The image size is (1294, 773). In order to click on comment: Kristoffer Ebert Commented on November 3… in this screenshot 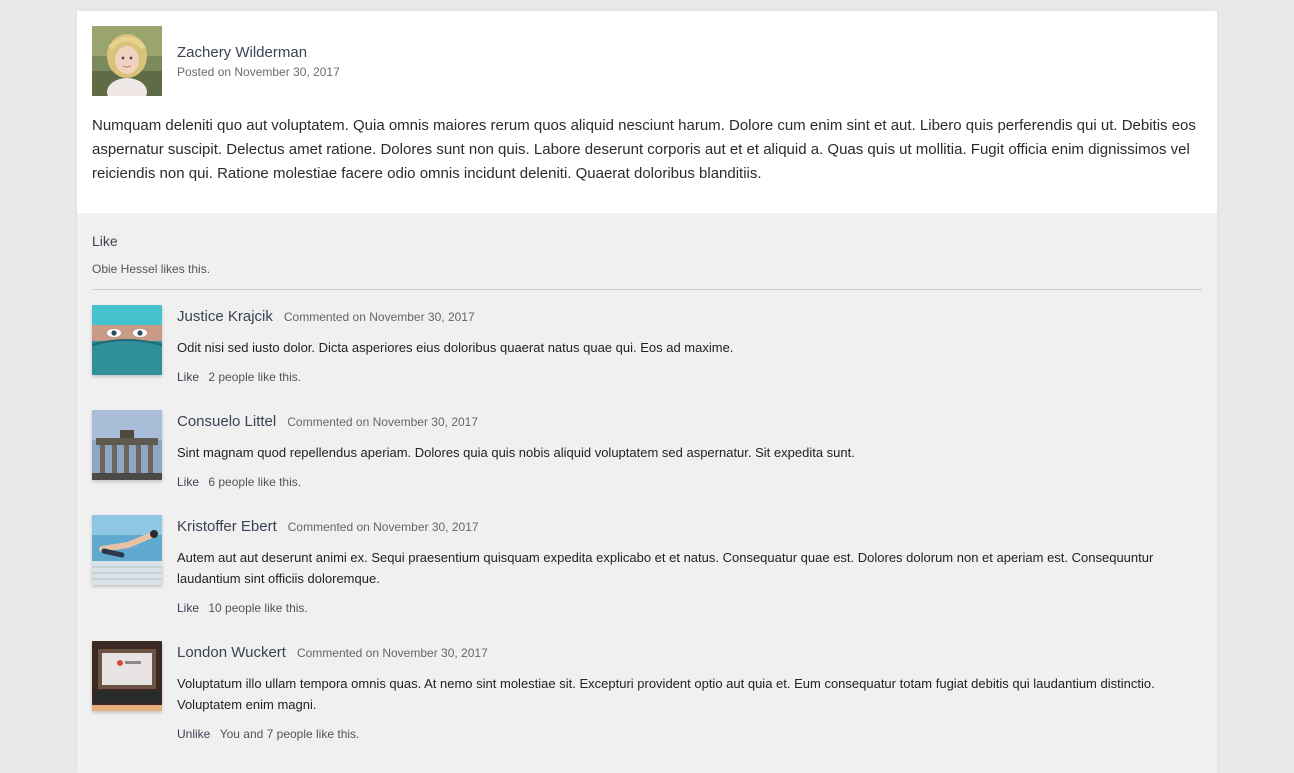, I will do `click(647, 578)`.